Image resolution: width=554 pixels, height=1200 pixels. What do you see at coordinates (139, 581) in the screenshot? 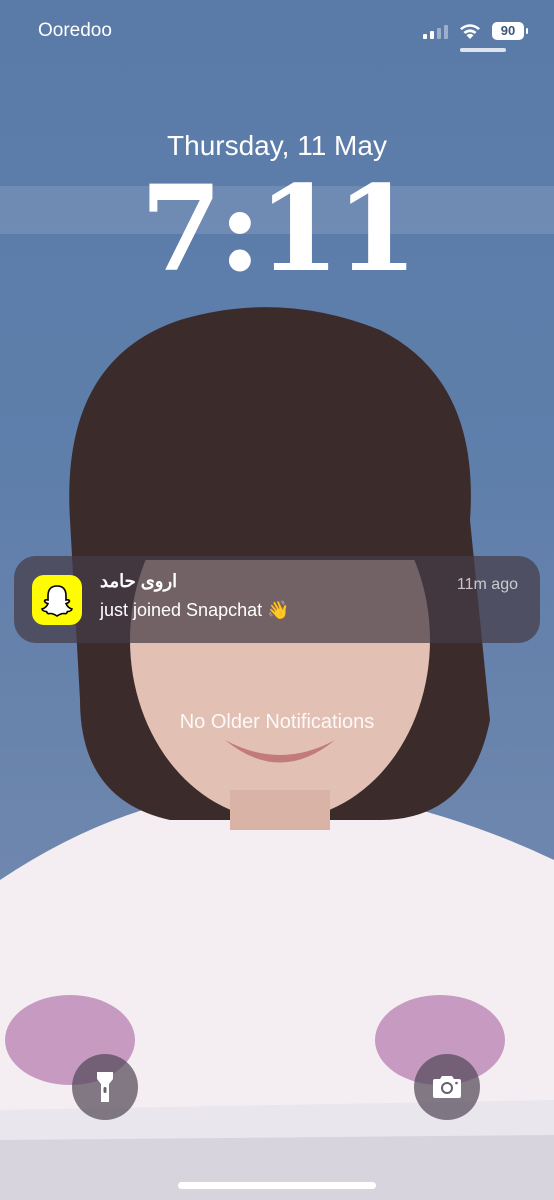
I see `notification-title: اروى حامد` at bounding box center [139, 581].